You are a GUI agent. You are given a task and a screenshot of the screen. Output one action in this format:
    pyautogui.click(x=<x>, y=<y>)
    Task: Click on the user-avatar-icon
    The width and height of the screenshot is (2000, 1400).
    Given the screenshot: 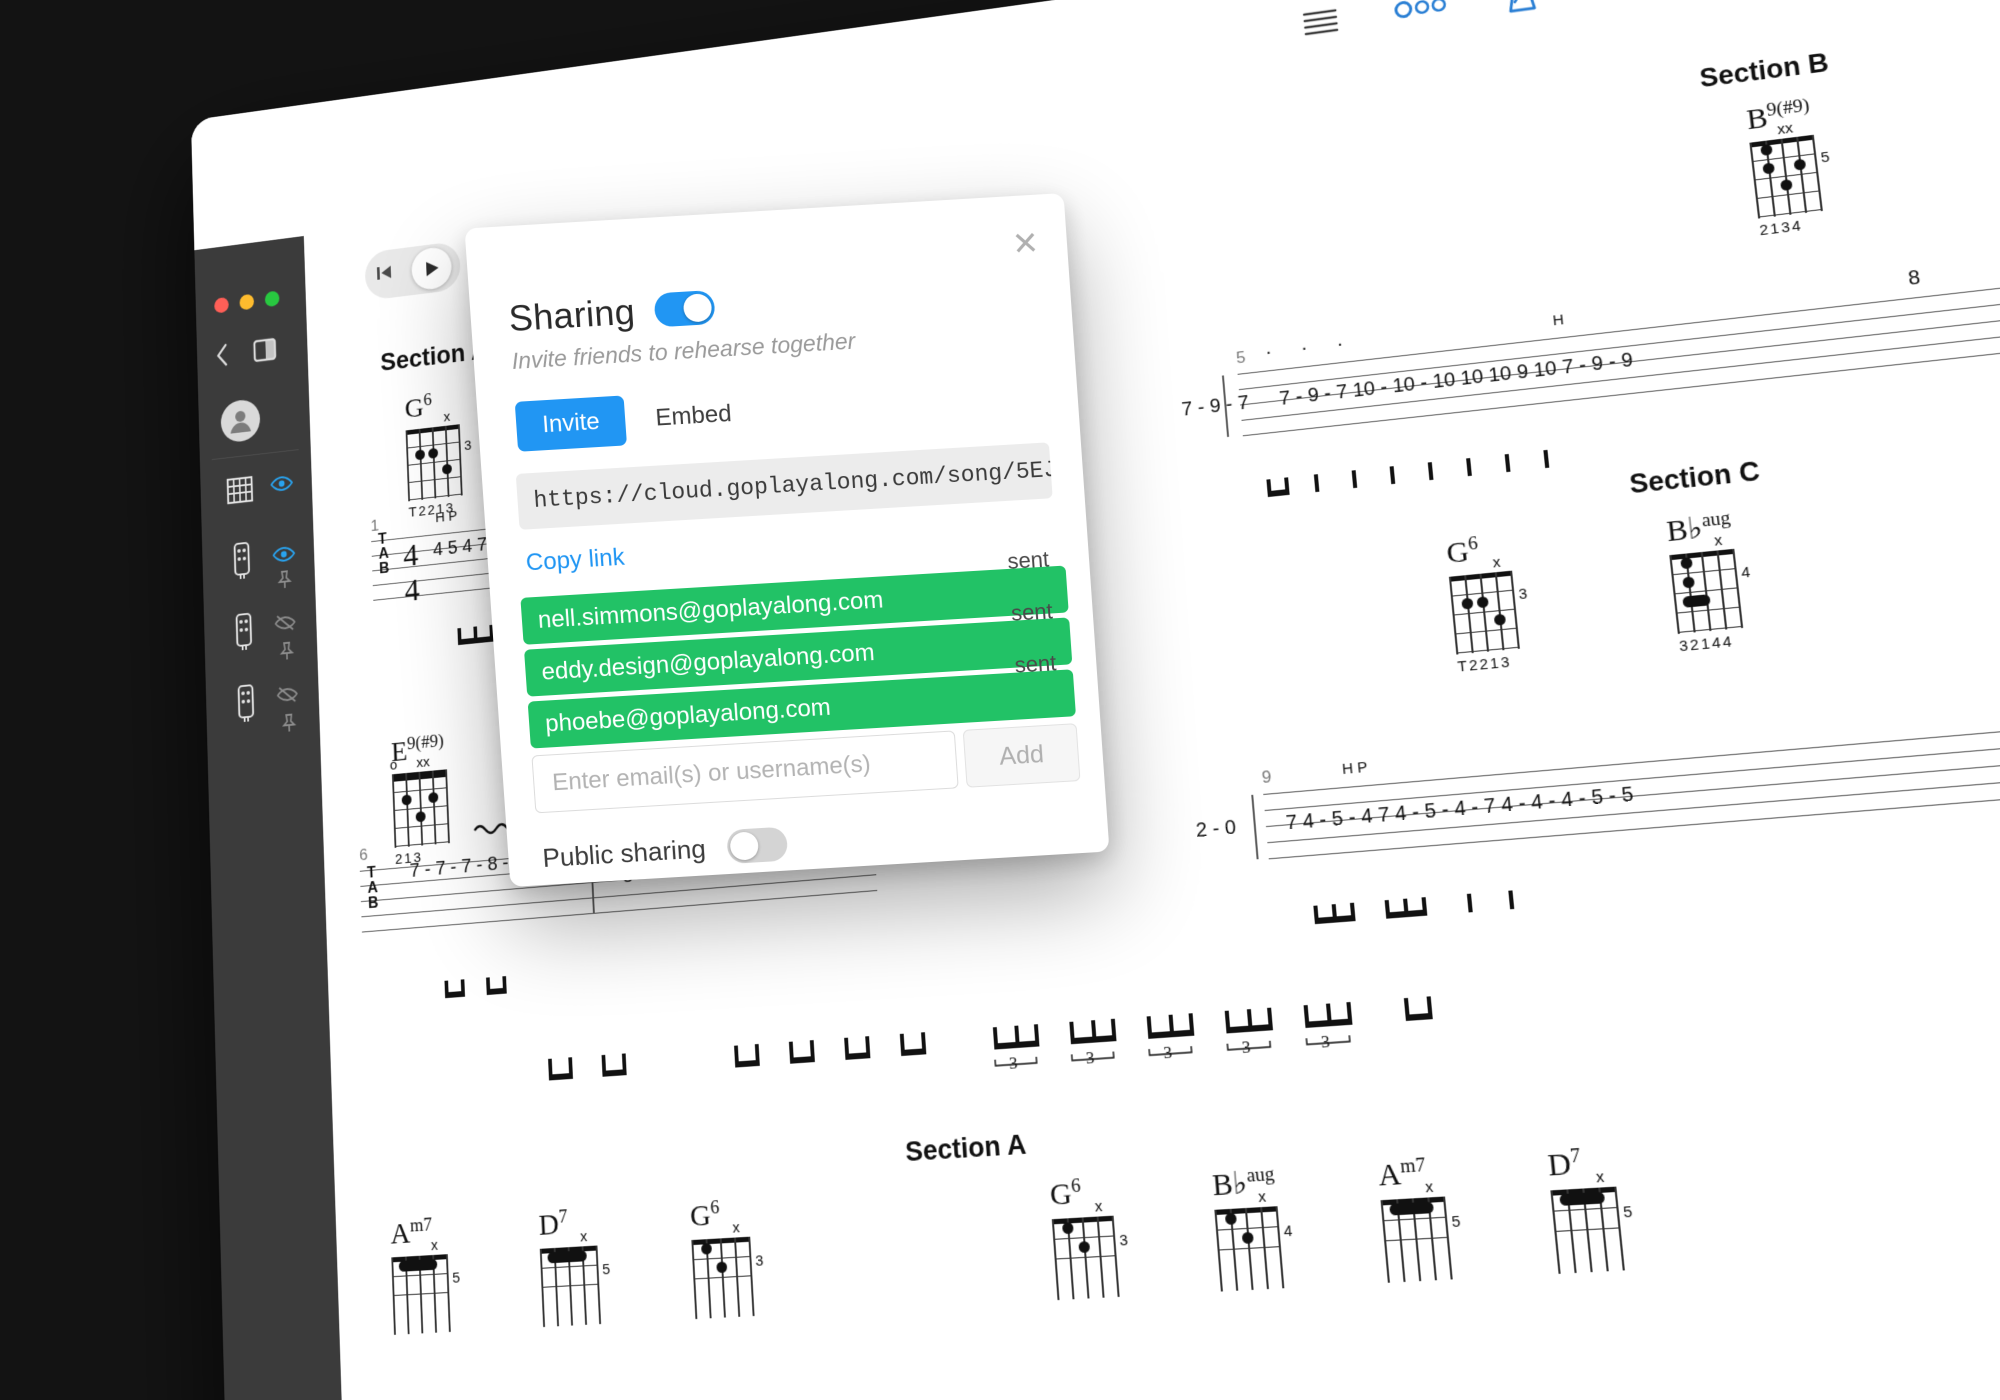 What is the action you would take?
    pyautogui.click(x=240, y=420)
    